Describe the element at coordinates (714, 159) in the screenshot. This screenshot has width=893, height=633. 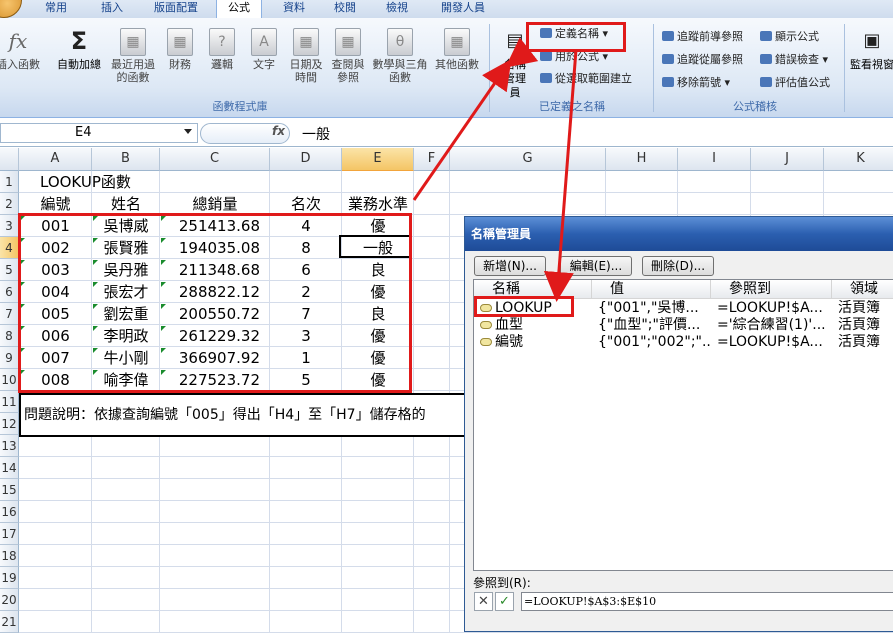
I see `column-header-i: I` at that location.